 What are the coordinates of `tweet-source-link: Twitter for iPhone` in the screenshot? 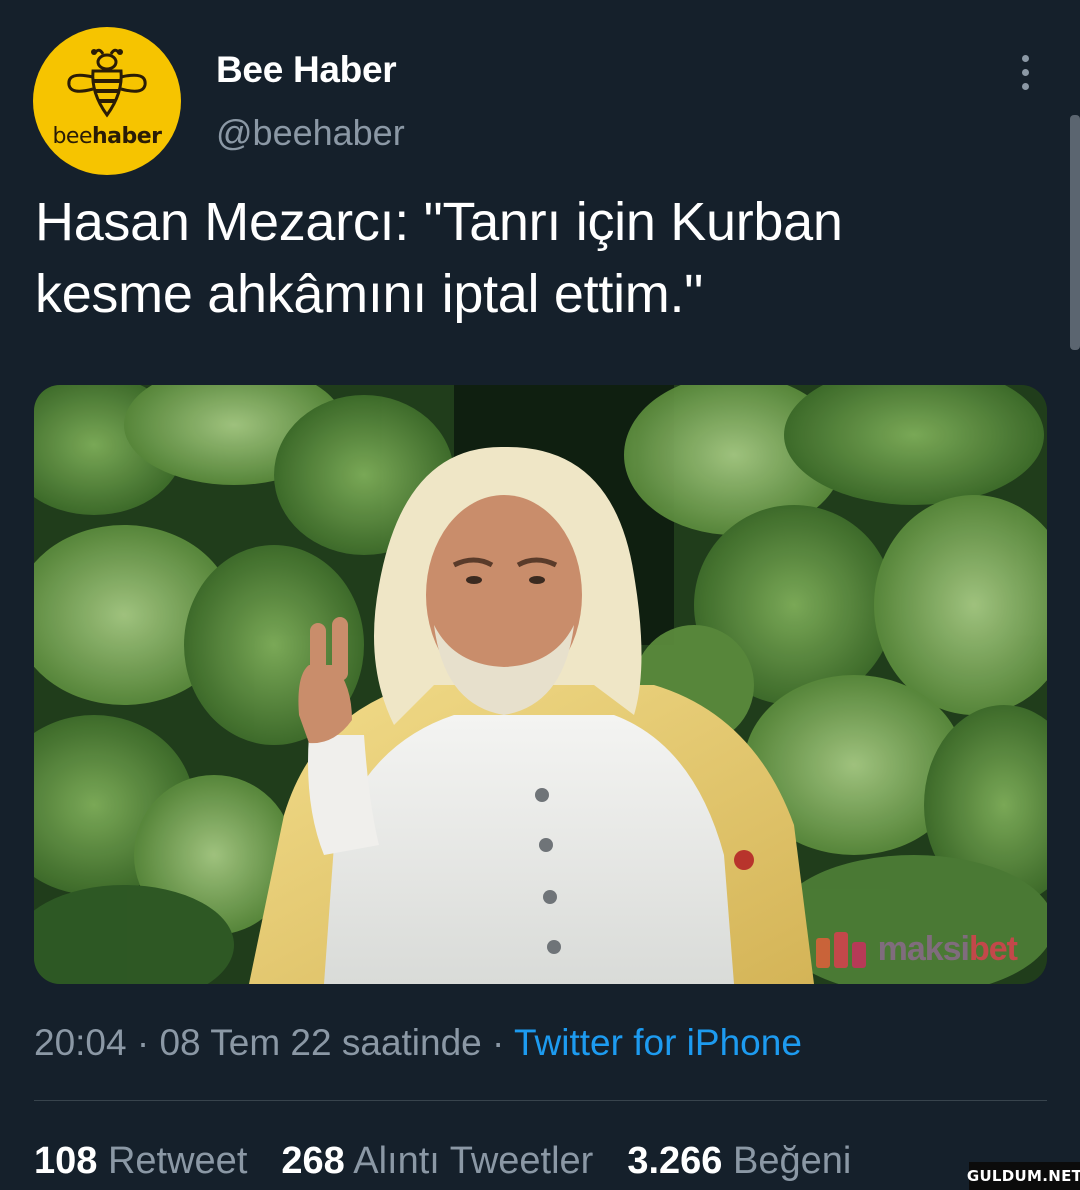 It's located at (658, 1042).